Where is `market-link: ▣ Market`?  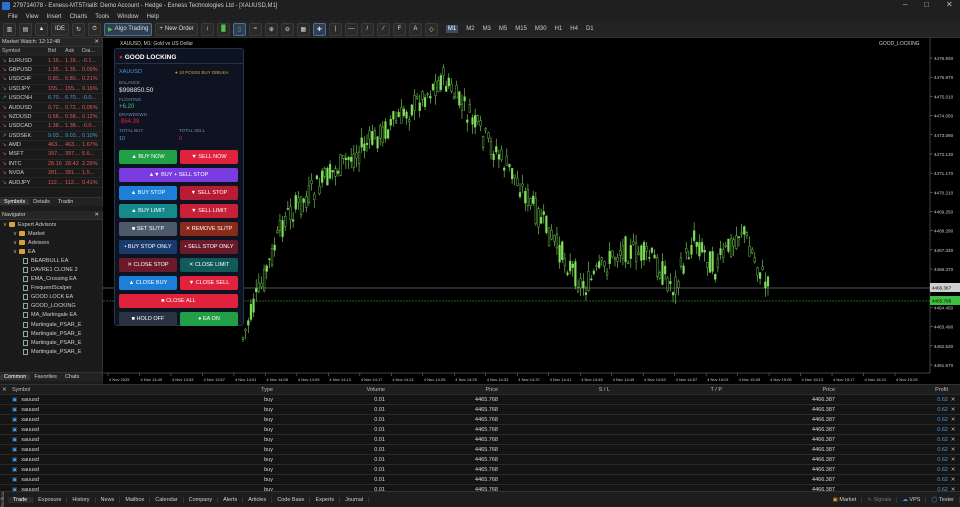
market-link: ▣ Market is located at coordinates (845, 499).